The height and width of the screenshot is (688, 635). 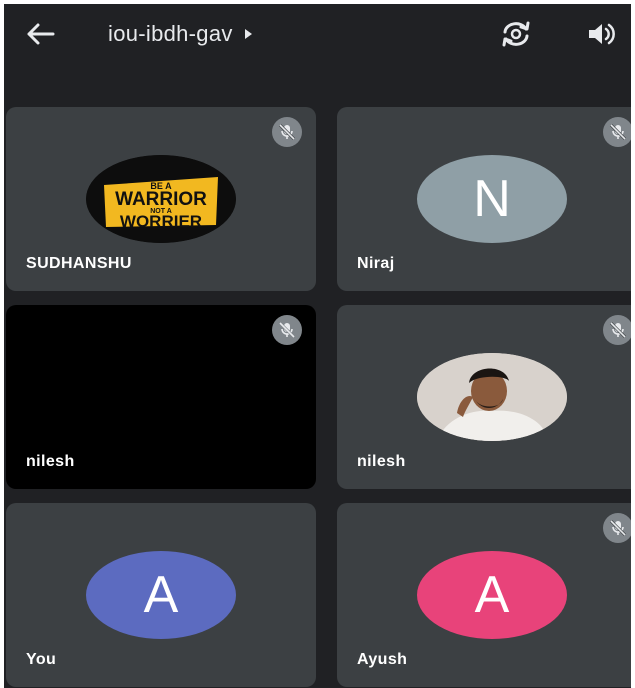 I want to click on audio-output-button, so click(x=602, y=34).